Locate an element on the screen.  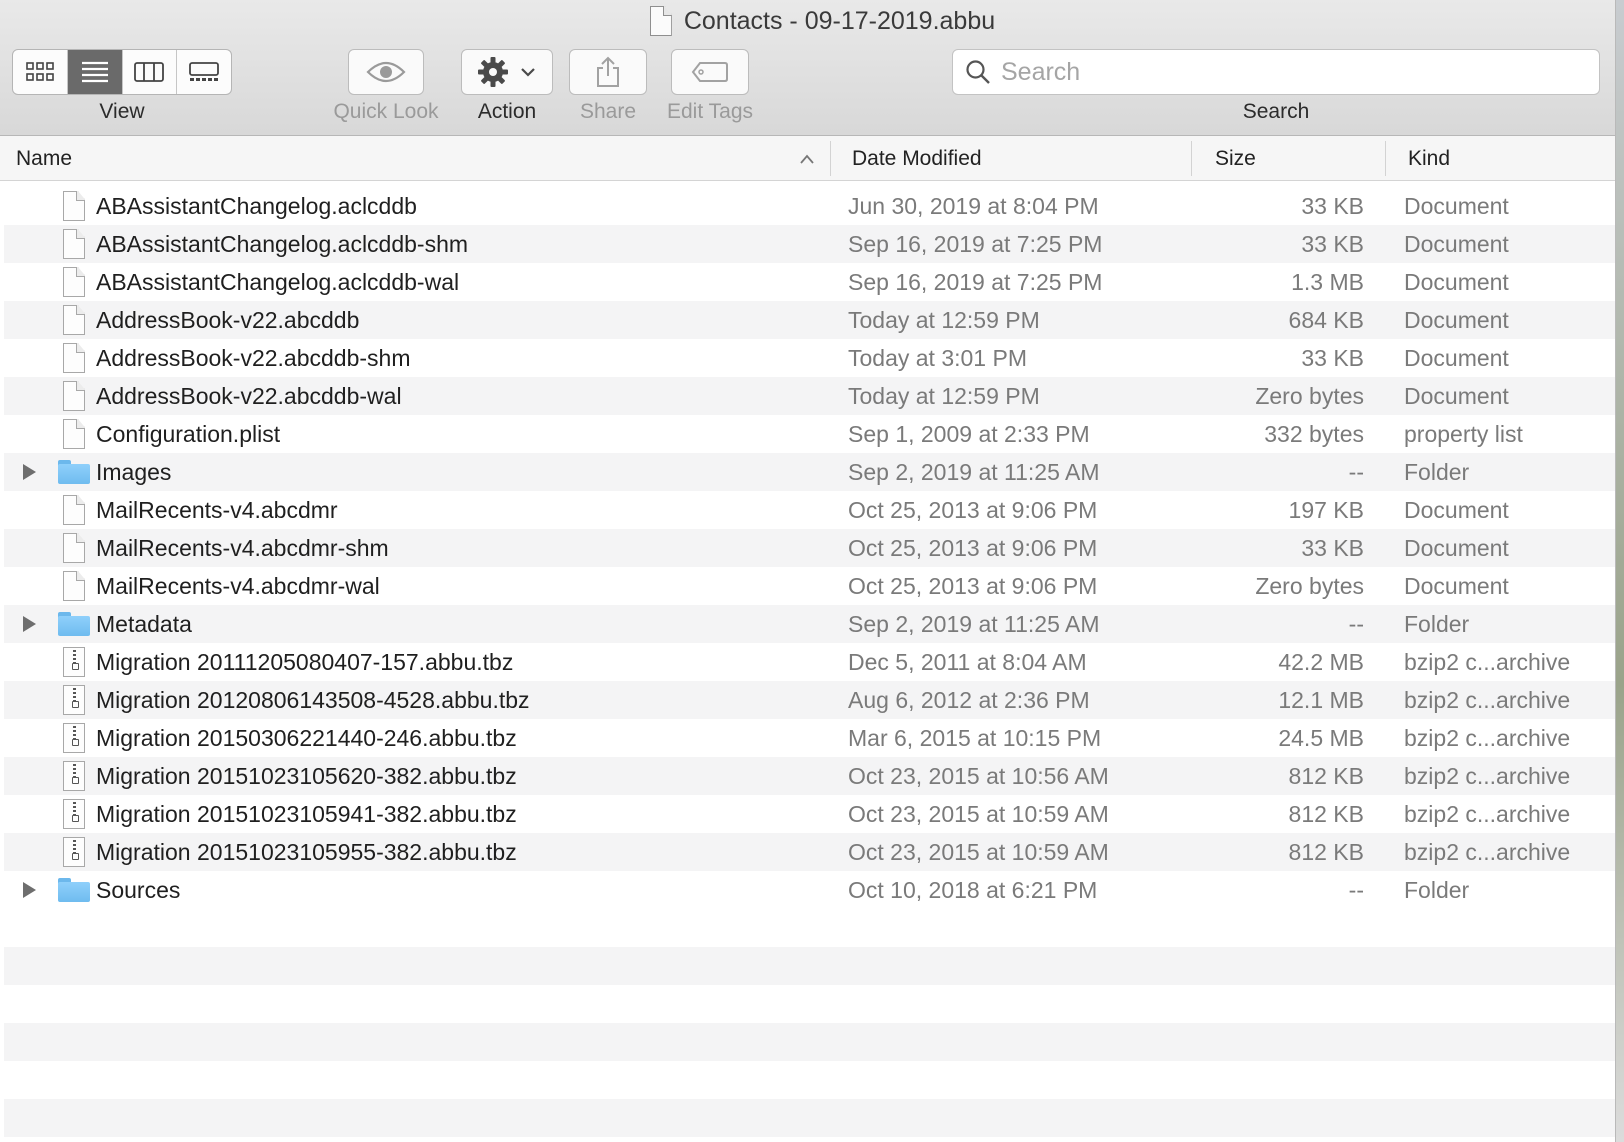
file-date-modified: Sep 16, 2019 at 7:25 PM is located at coordinates (975, 282).